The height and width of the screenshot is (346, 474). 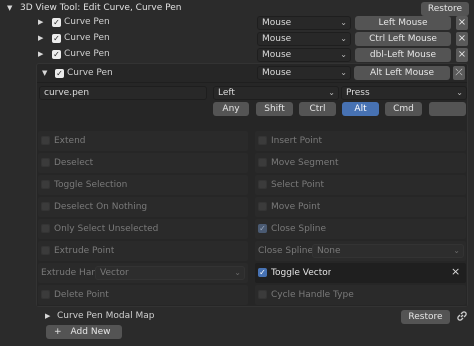 I want to click on insert-point-label: Insert Point, so click(x=297, y=141).